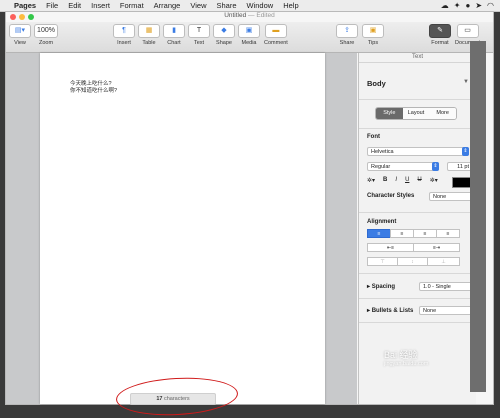 The height and width of the screenshot is (418, 500). I want to click on format-icon: ✎, so click(440, 31).